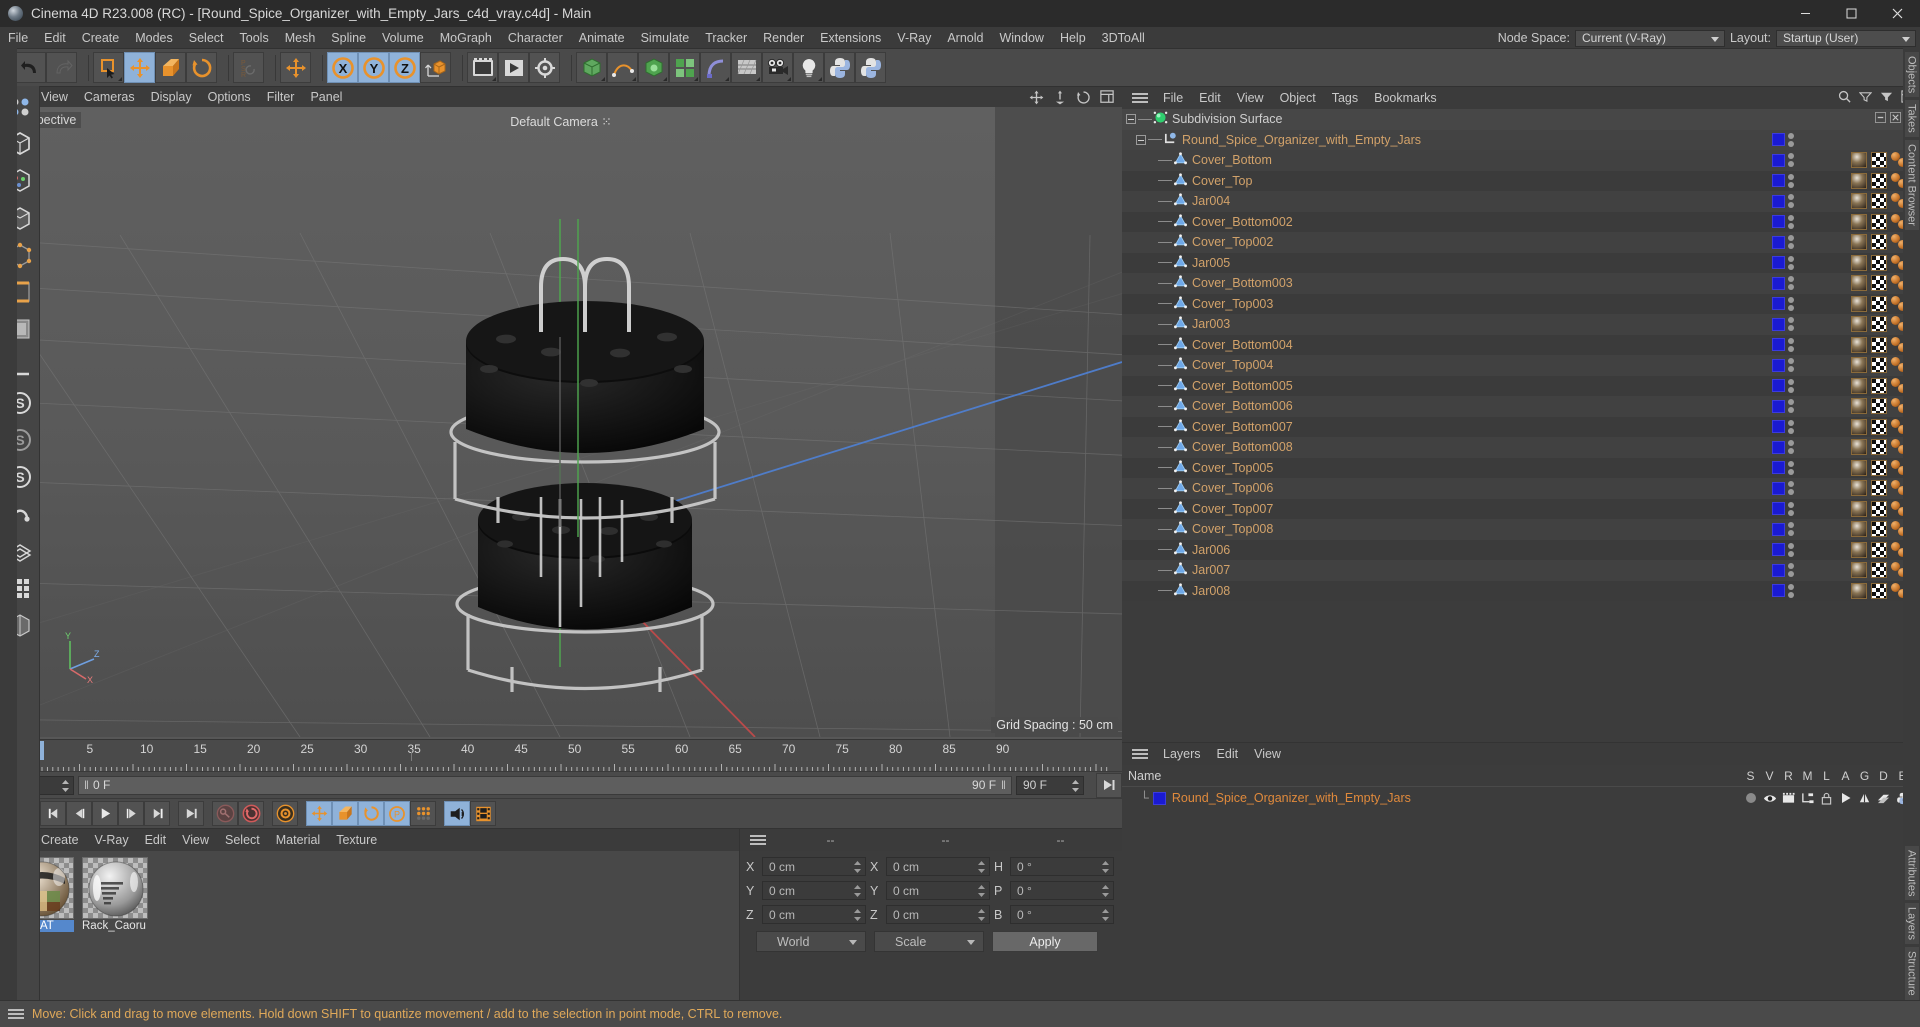 The image size is (1920, 1027). Describe the element at coordinates (466, 38) in the screenshot. I see `menu-mograph: MoGraph` at that location.